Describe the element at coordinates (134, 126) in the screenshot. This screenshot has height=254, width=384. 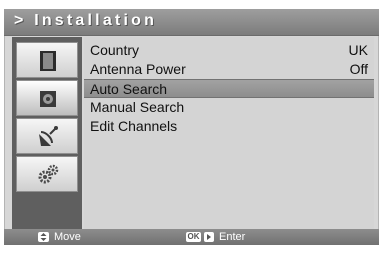
I see `edit-channels-label: Edit Channels` at that location.